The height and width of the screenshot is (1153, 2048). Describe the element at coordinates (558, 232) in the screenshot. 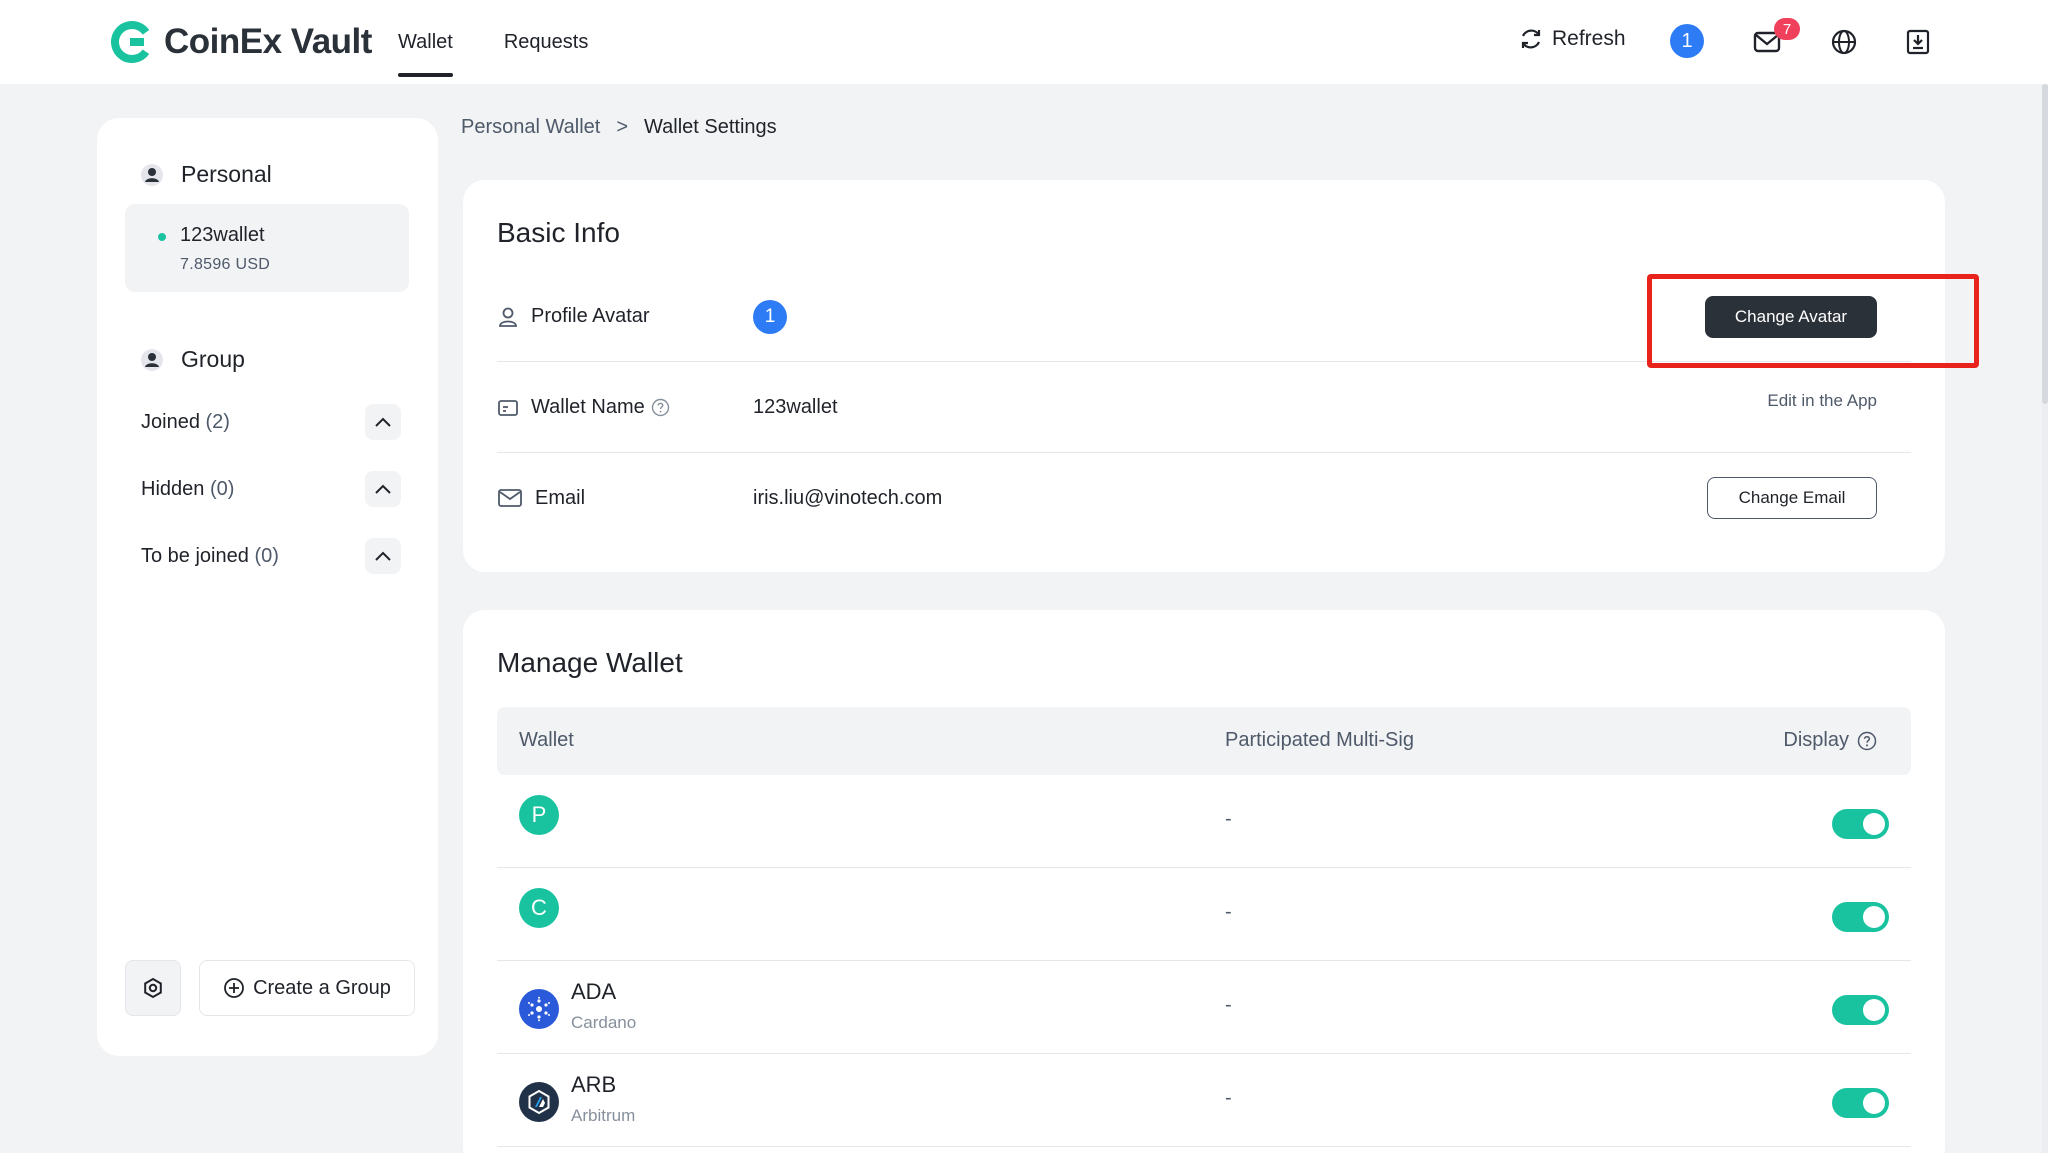

I see `basic-info-title: Basic Info` at that location.